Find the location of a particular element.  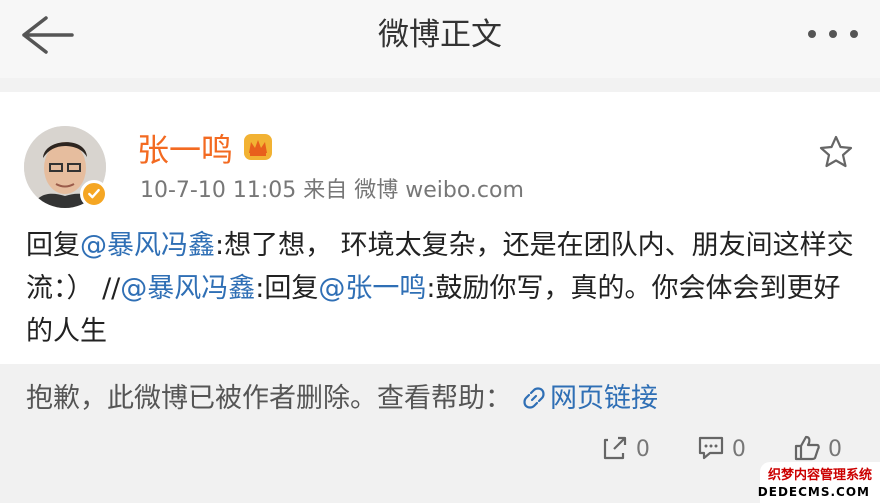

favorite-star-icon is located at coordinates (836, 152).